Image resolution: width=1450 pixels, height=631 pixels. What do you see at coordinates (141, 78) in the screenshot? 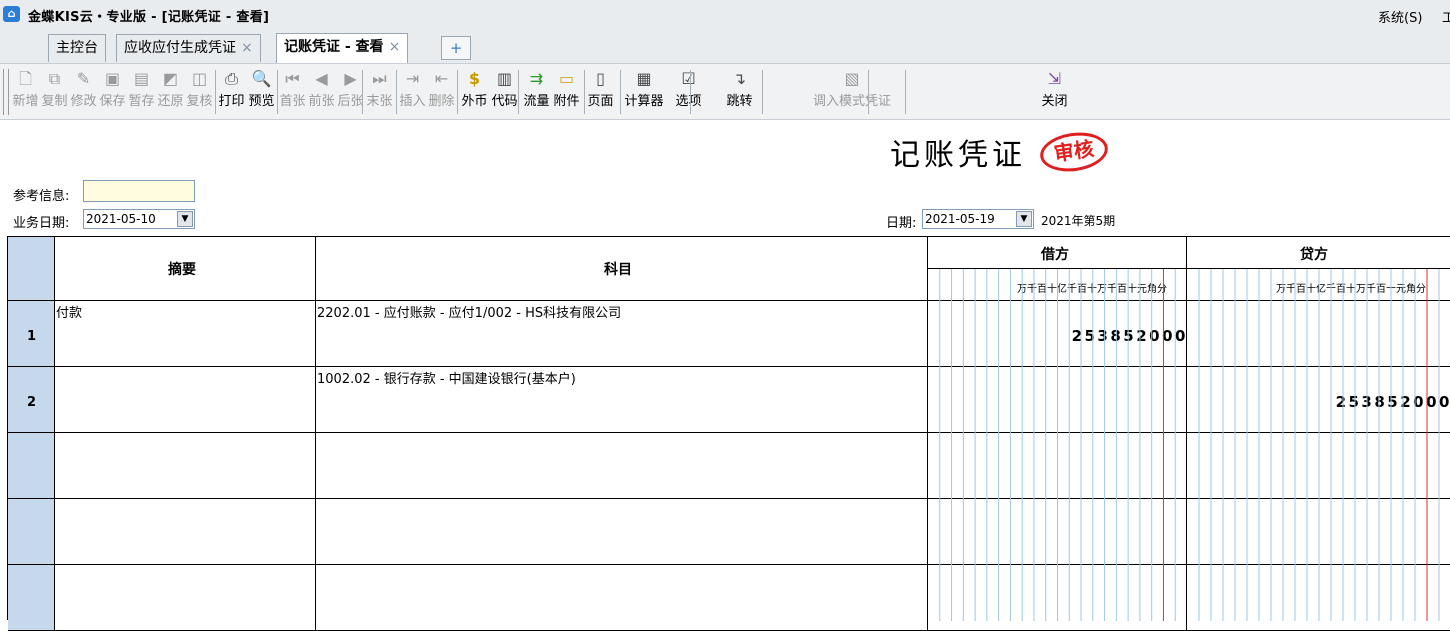
I see `stash-icon: ▤` at bounding box center [141, 78].